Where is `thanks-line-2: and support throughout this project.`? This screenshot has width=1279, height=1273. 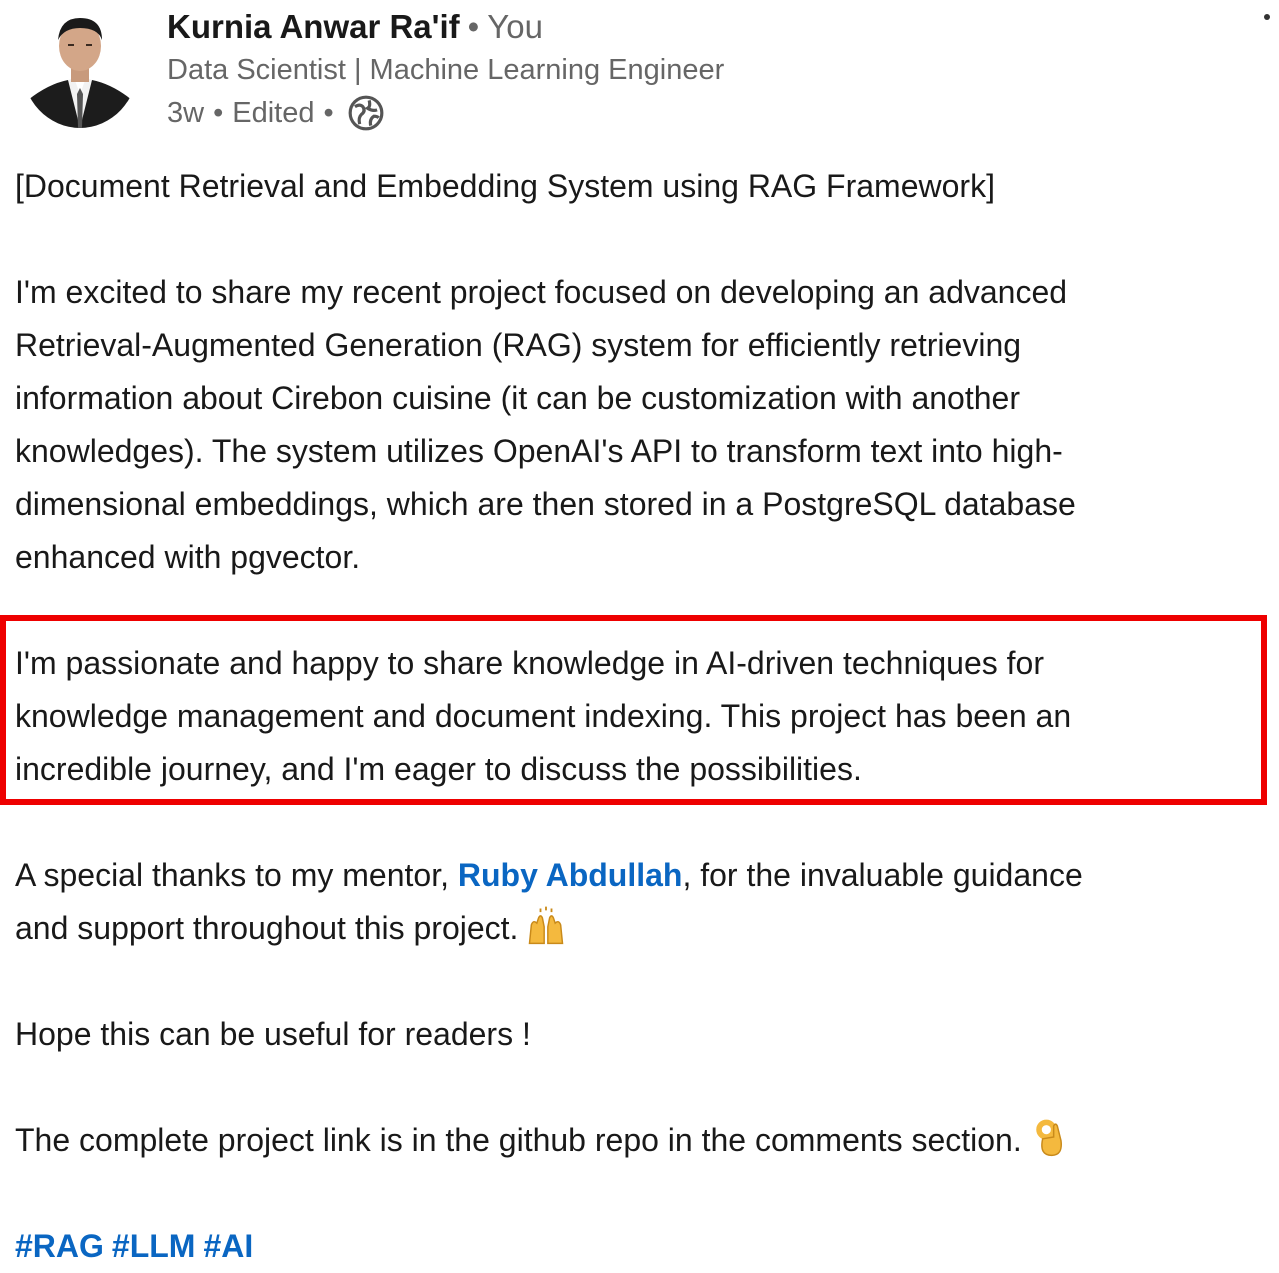
thanks-line-2: and support throughout this project. is located at coordinates (640, 928).